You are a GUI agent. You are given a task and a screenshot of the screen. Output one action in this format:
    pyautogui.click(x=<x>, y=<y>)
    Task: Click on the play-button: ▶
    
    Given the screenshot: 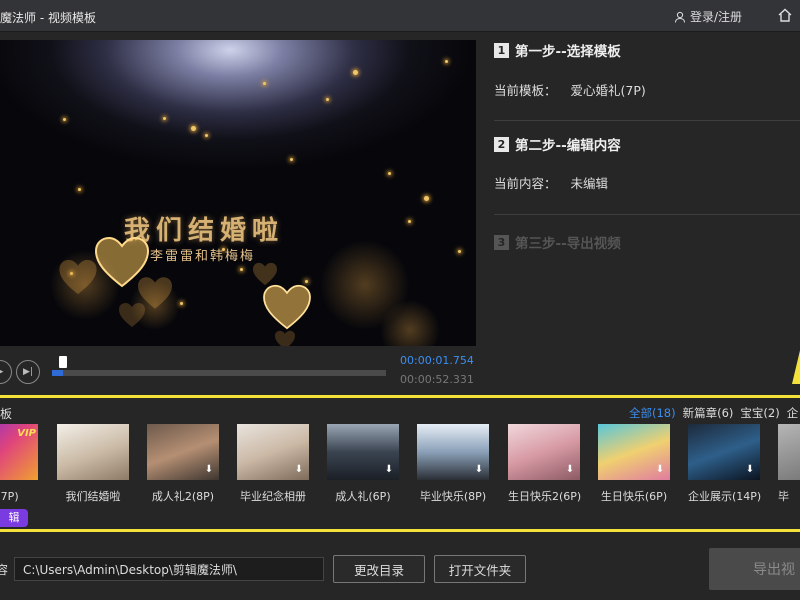 What is the action you would take?
    pyautogui.click(x=6, y=372)
    